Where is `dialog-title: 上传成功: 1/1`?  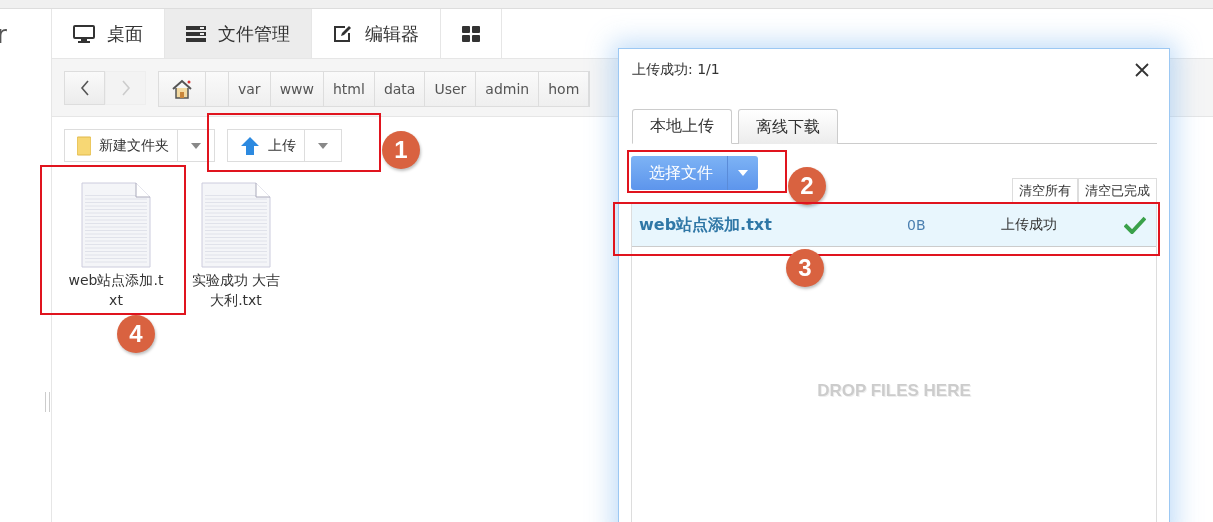 dialog-title: 上传成功: 1/1 is located at coordinates (676, 70).